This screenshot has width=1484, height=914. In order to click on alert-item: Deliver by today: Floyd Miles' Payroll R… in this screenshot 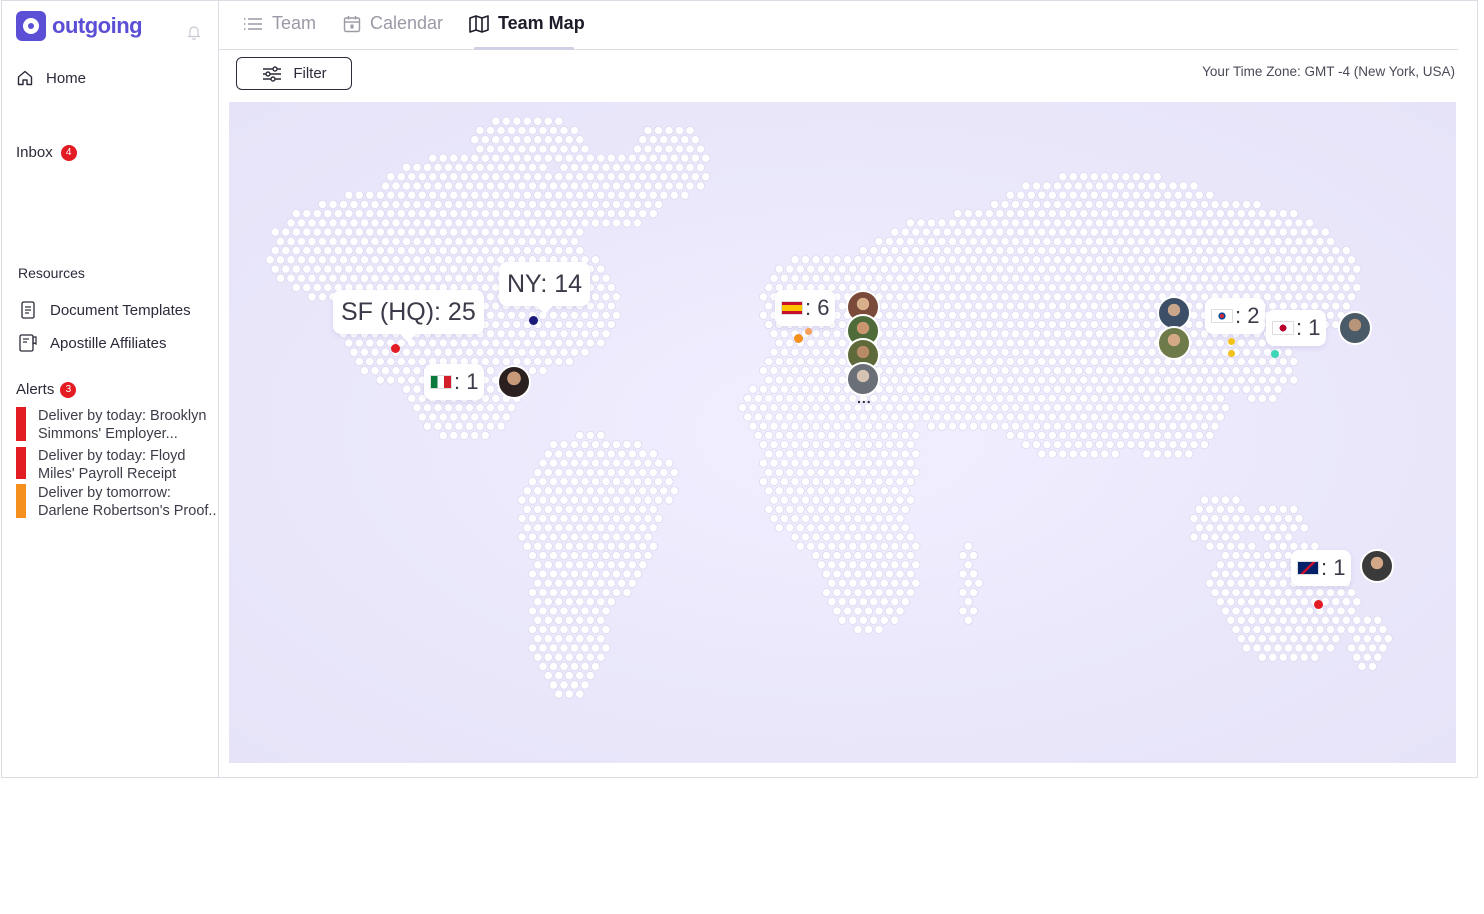, I will do `click(116, 465)`.